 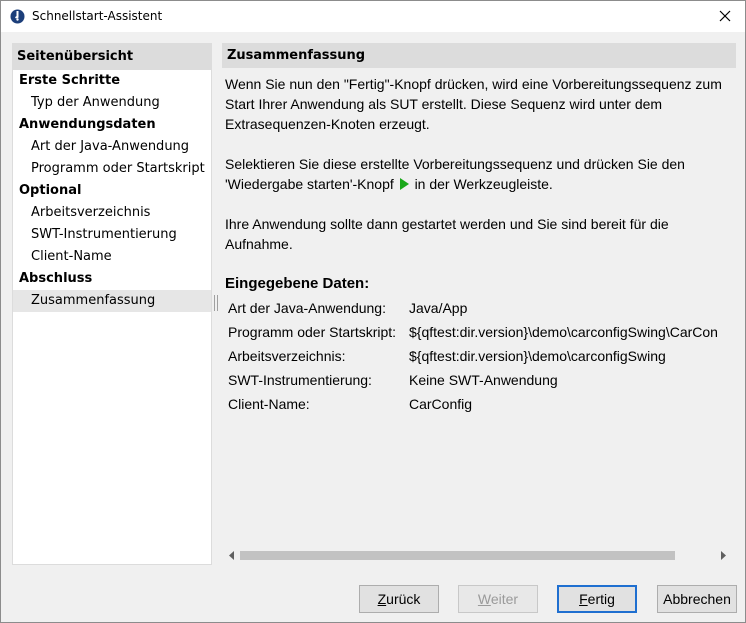 I want to click on data-key: Arbeitsverzeichnis:, so click(x=287, y=356).